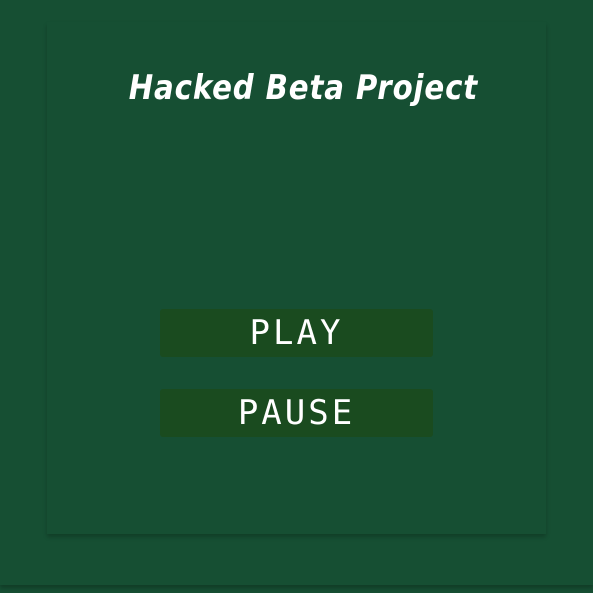 This screenshot has height=593, width=593. Describe the element at coordinates (296, 413) in the screenshot. I see `pause-button: PAUSE` at that location.